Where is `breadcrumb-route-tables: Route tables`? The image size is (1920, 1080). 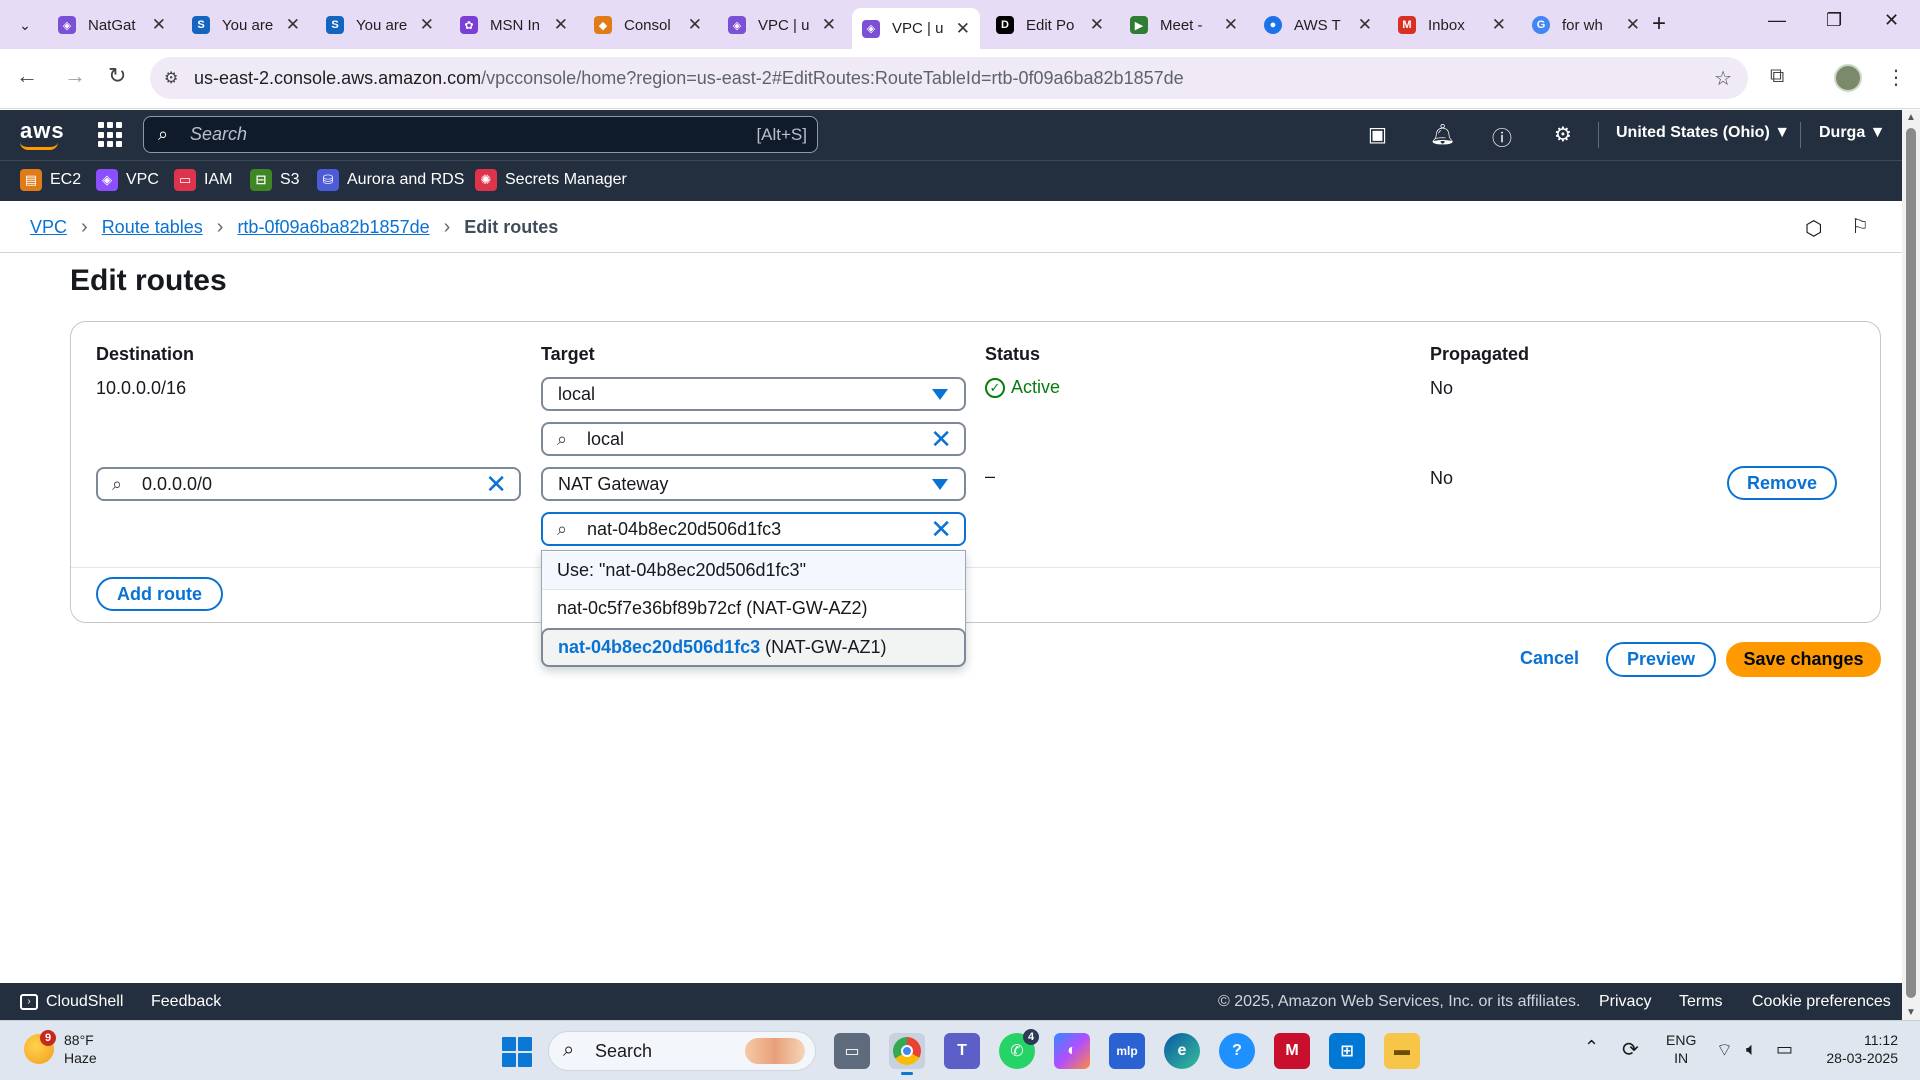
breadcrumb-route-tables: Route tables is located at coordinates (152, 227).